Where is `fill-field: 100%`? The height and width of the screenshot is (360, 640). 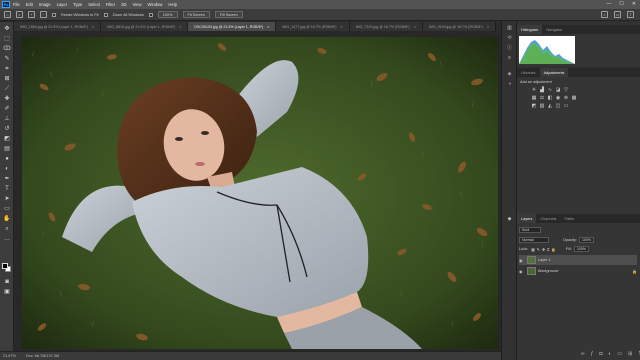 fill-field: 100% is located at coordinates (581, 249).